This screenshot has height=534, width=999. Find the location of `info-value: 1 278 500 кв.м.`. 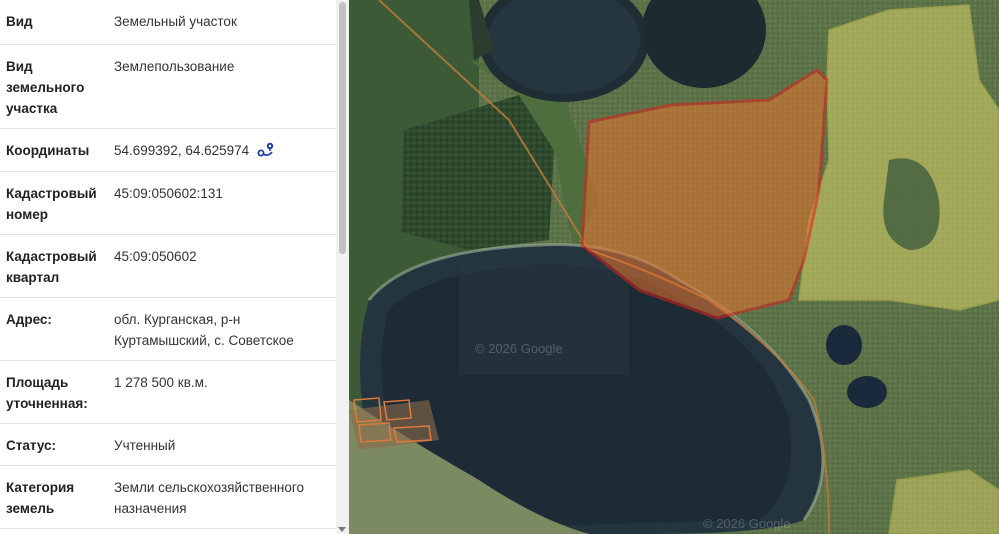

info-value: 1 278 500 кв.м. is located at coordinates (161, 382).